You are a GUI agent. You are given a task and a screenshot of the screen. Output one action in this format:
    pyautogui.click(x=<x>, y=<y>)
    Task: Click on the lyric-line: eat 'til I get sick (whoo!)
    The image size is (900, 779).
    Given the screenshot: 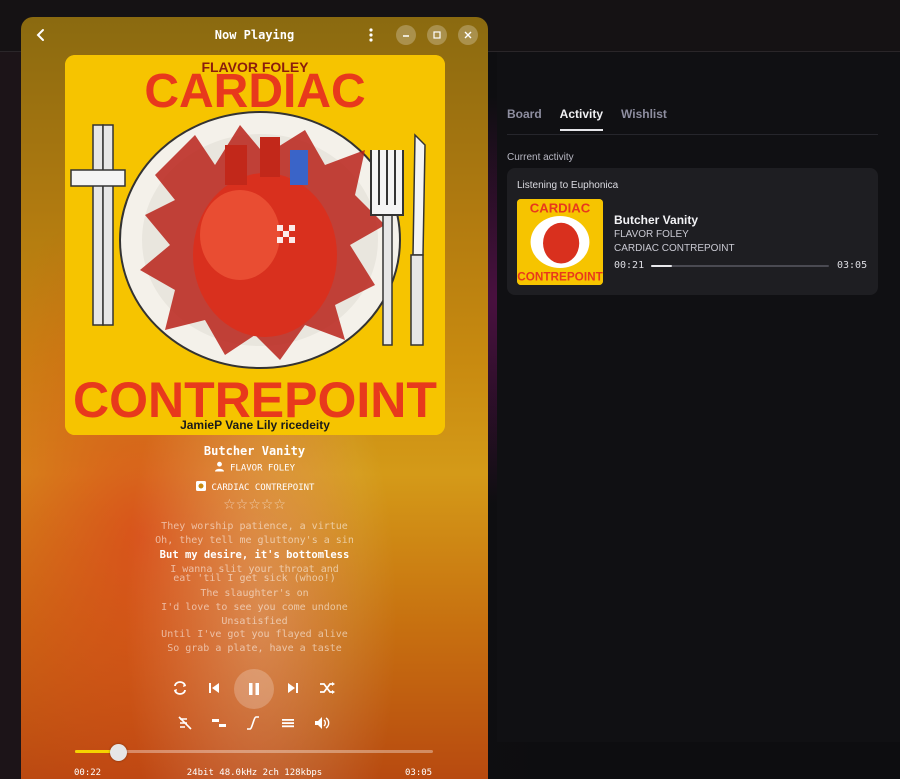 What is the action you would take?
    pyautogui.click(x=254, y=578)
    